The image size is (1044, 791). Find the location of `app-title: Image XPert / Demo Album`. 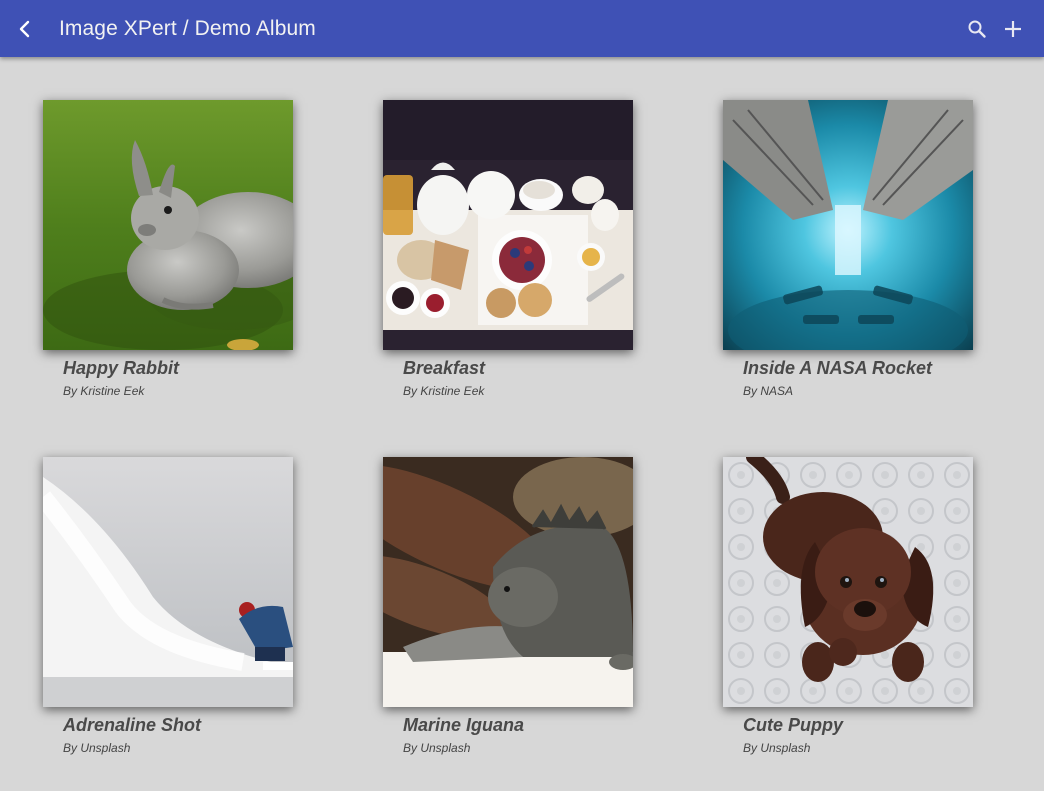

app-title: Image XPert / Demo Album is located at coordinates (187, 28).